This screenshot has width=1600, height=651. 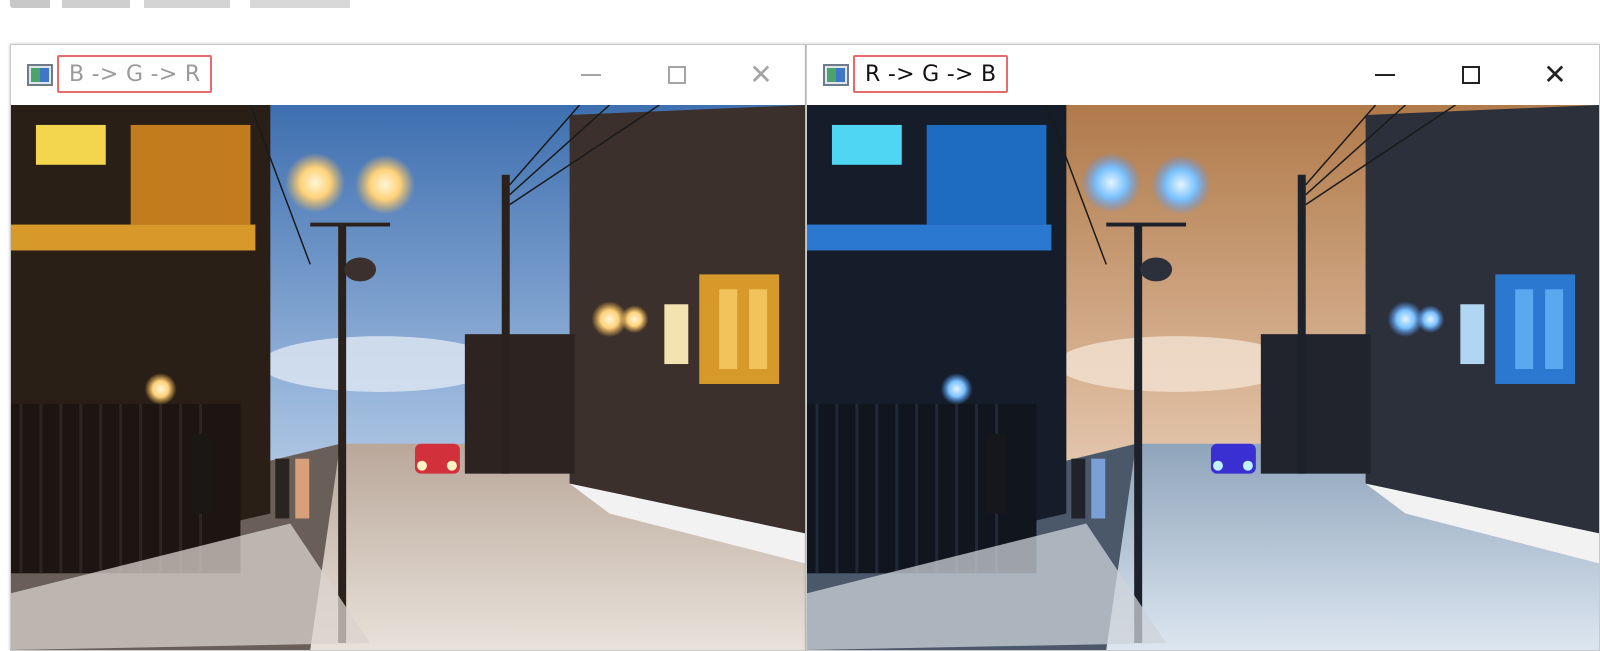 I want to click on title-bar: B -> G -> R ✕, so click(x=408, y=75).